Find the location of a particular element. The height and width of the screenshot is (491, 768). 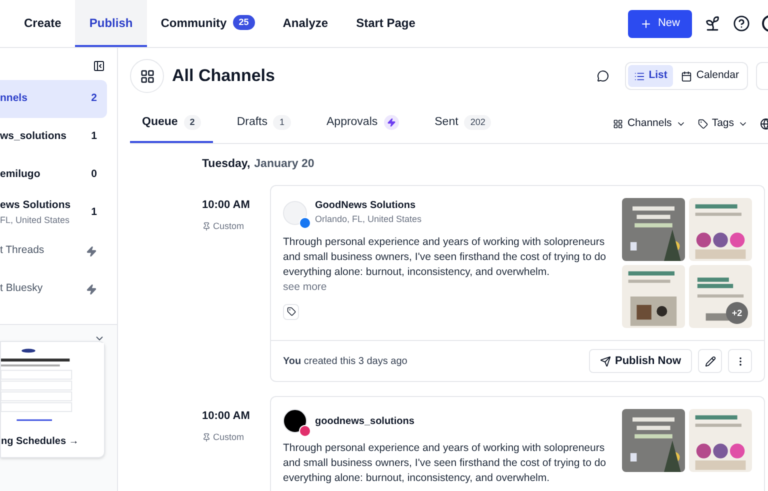

channel-item: t Threads is located at coordinates (53, 251).